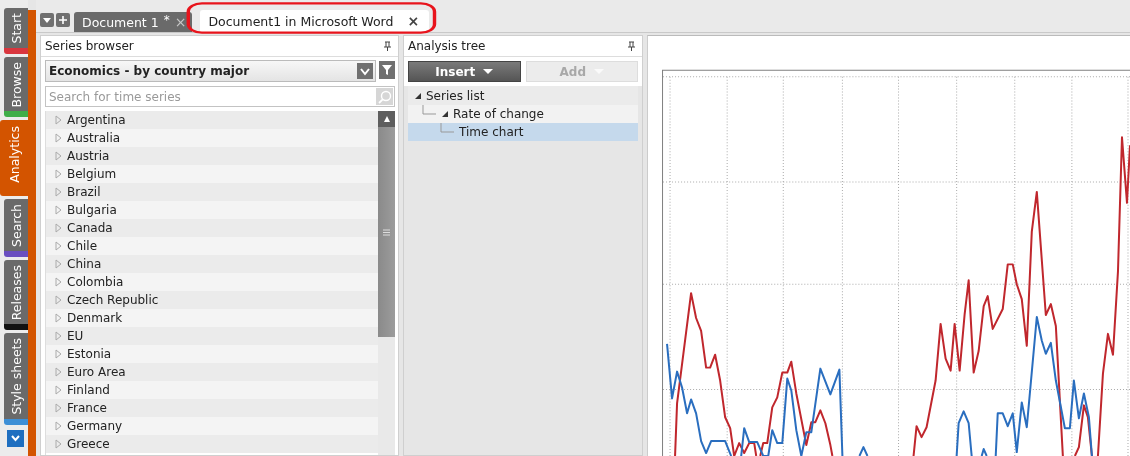 This screenshot has width=1130, height=456. What do you see at coordinates (212, 264) in the screenshot?
I see `series-item: China` at bounding box center [212, 264].